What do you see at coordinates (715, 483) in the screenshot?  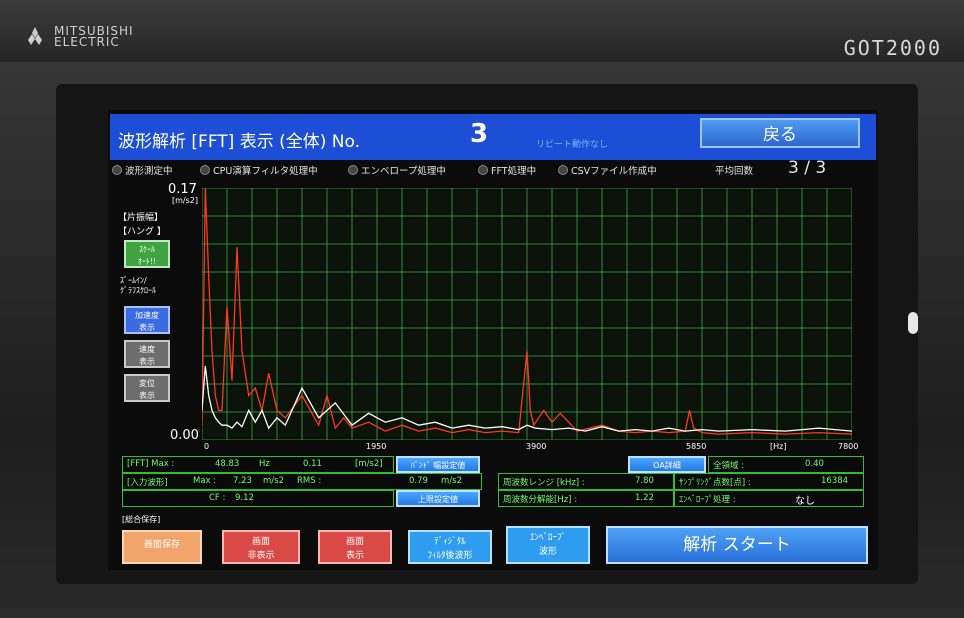 I see `sampling-label: ｻﾝﾌﾟﾘﾝｸﾞ点数[点] :` at bounding box center [715, 483].